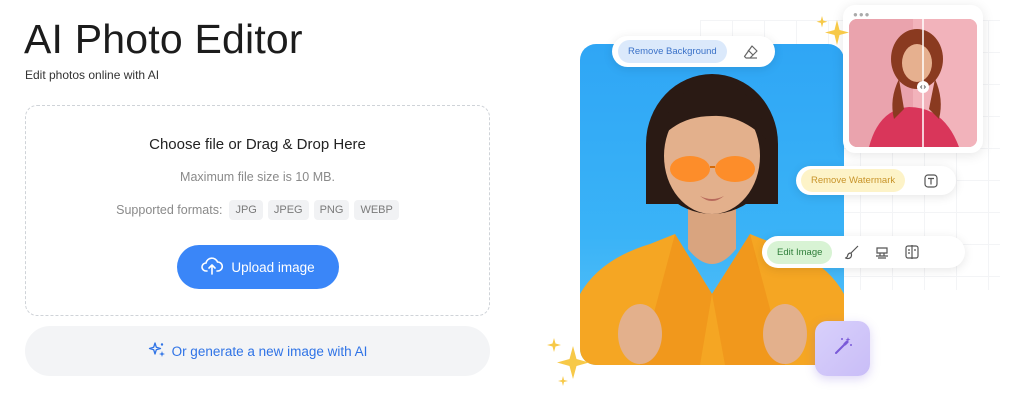 This screenshot has width=1024, height=406. What do you see at coordinates (853, 180) in the screenshot?
I see `remove-watermark-chip: Remove Watermark` at bounding box center [853, 180].